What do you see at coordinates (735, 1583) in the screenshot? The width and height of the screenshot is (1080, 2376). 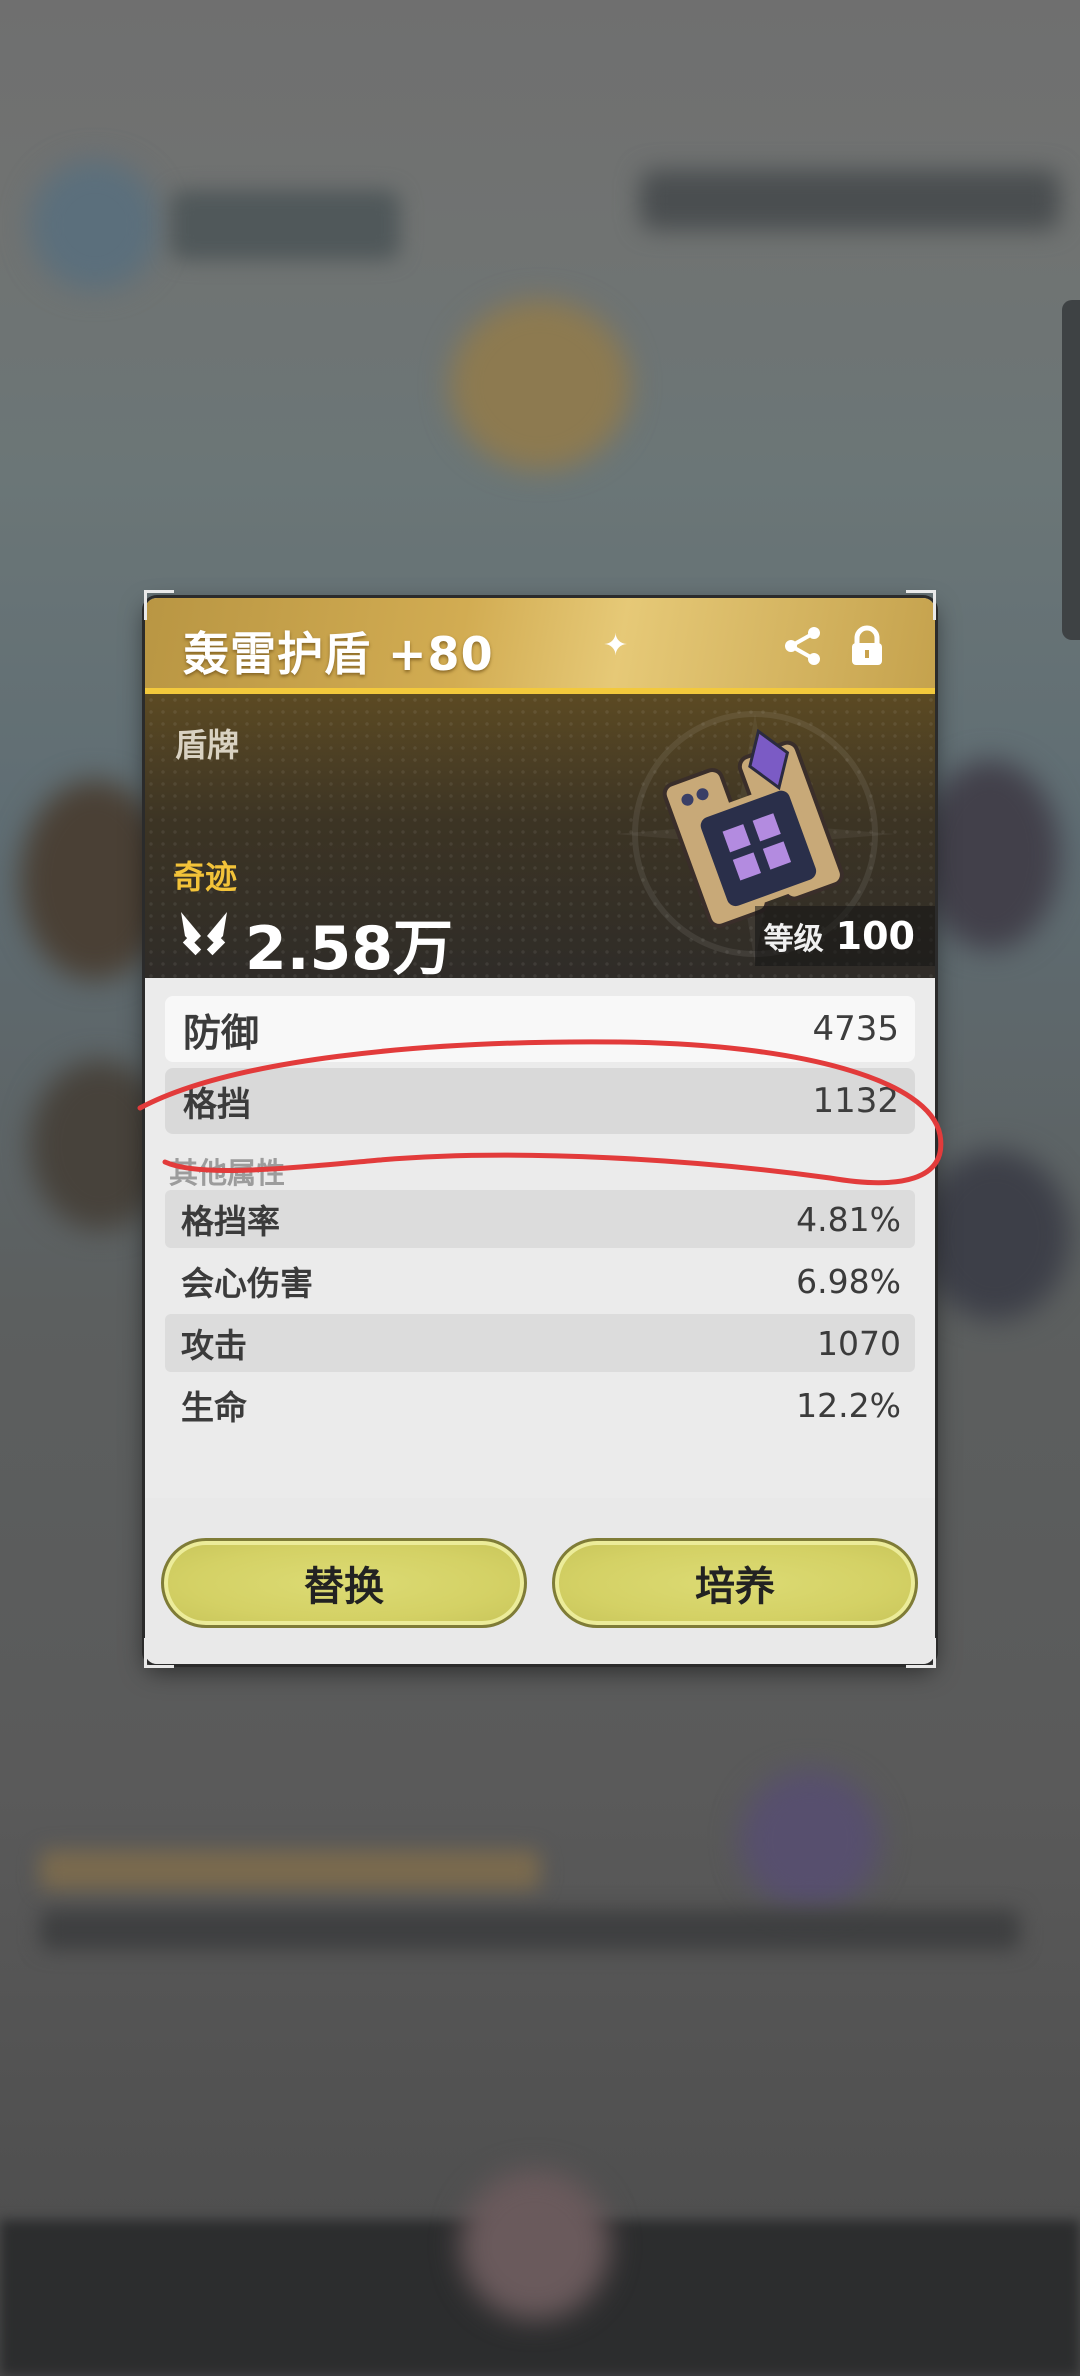 I see `cultivate-button: 培养` at bounding box center [735, 1583].